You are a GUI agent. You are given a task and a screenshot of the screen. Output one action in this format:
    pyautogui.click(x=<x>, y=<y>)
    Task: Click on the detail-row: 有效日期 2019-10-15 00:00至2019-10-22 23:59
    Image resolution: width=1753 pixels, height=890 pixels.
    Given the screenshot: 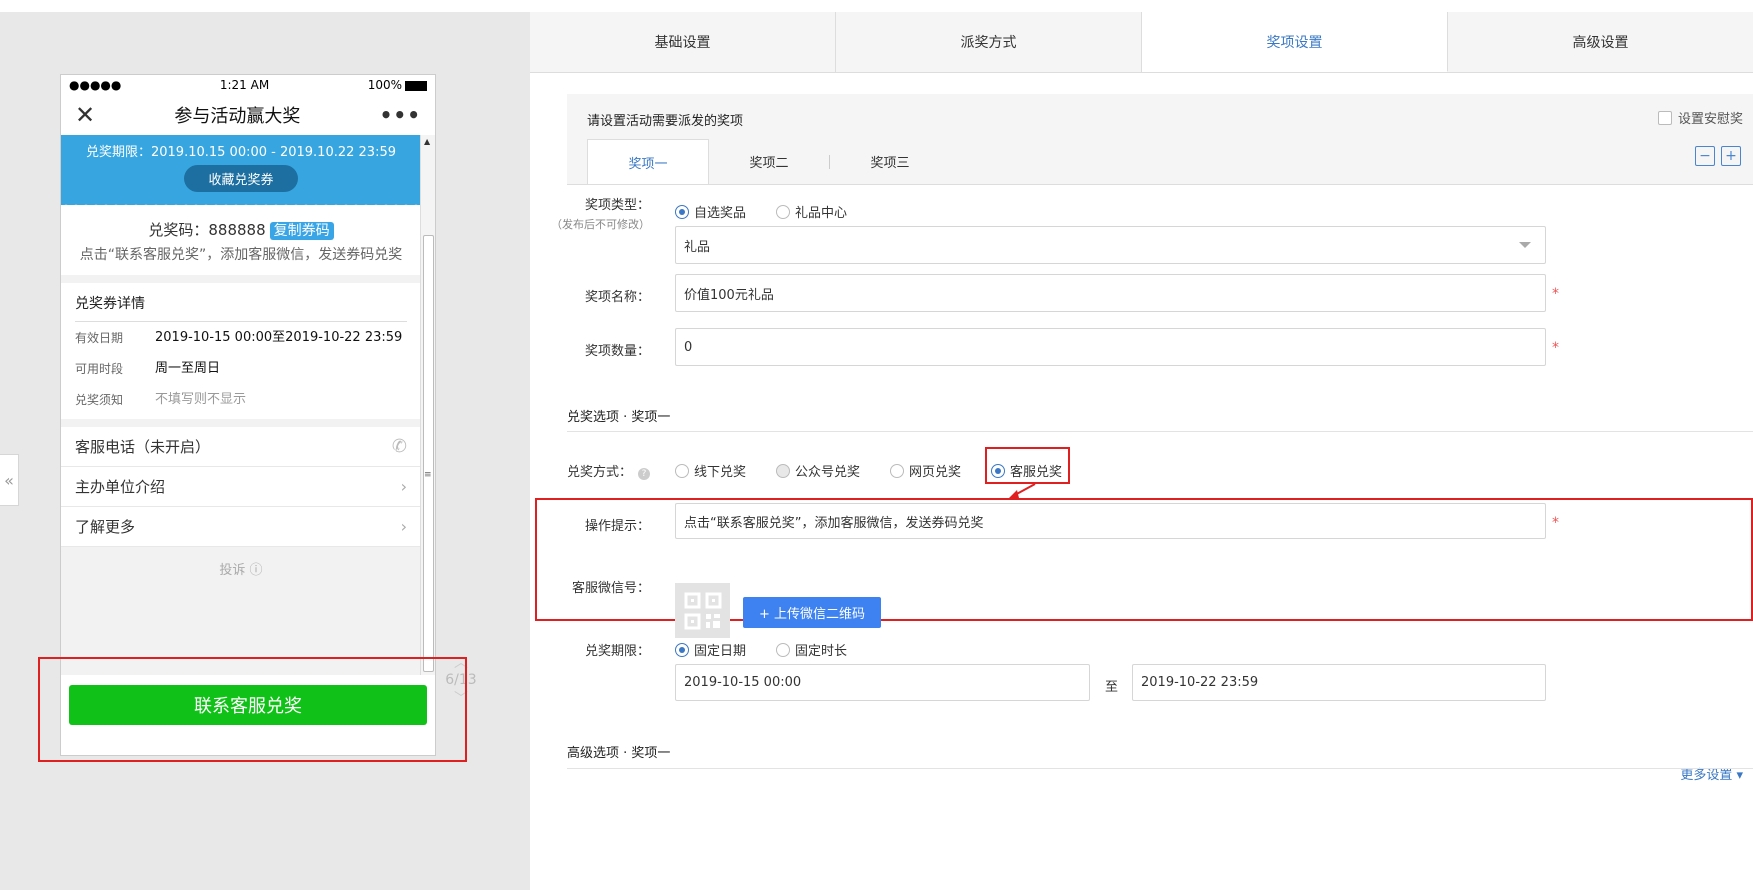 What is the action you would take?
    pyautogui.click(x=239, y=337)
    